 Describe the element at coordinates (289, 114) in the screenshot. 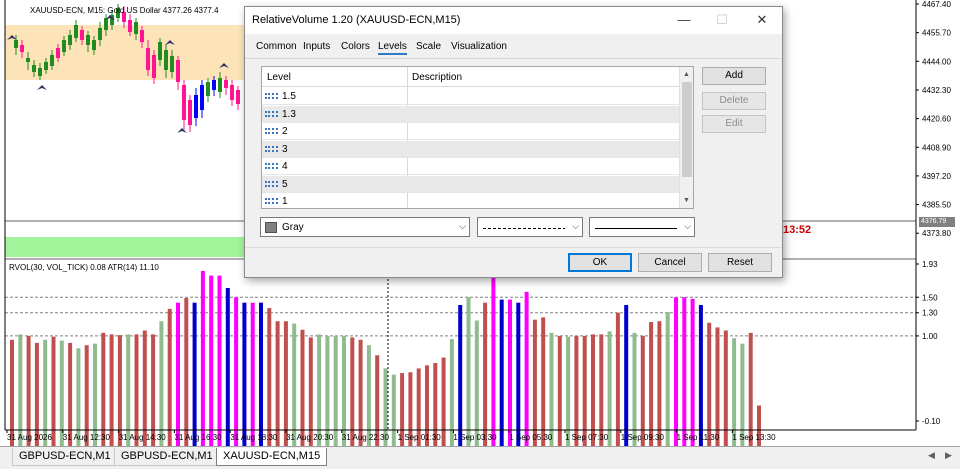

I see `level-value: 1.3` at that location.